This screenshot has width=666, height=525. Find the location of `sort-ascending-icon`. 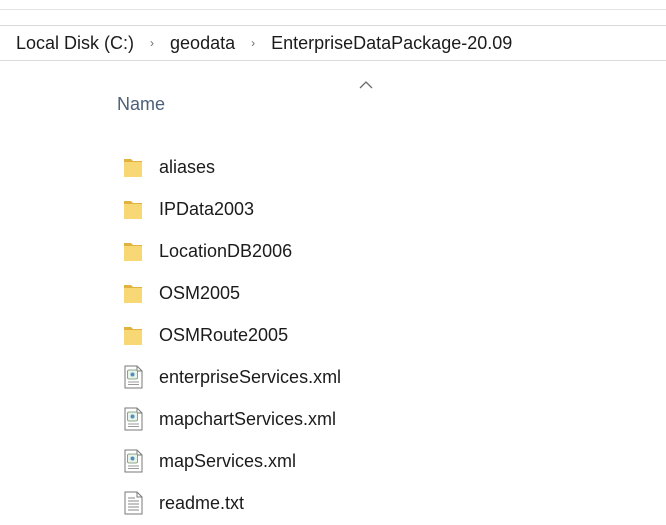

sort-ascending-icon is located at coordinates (366, 85).